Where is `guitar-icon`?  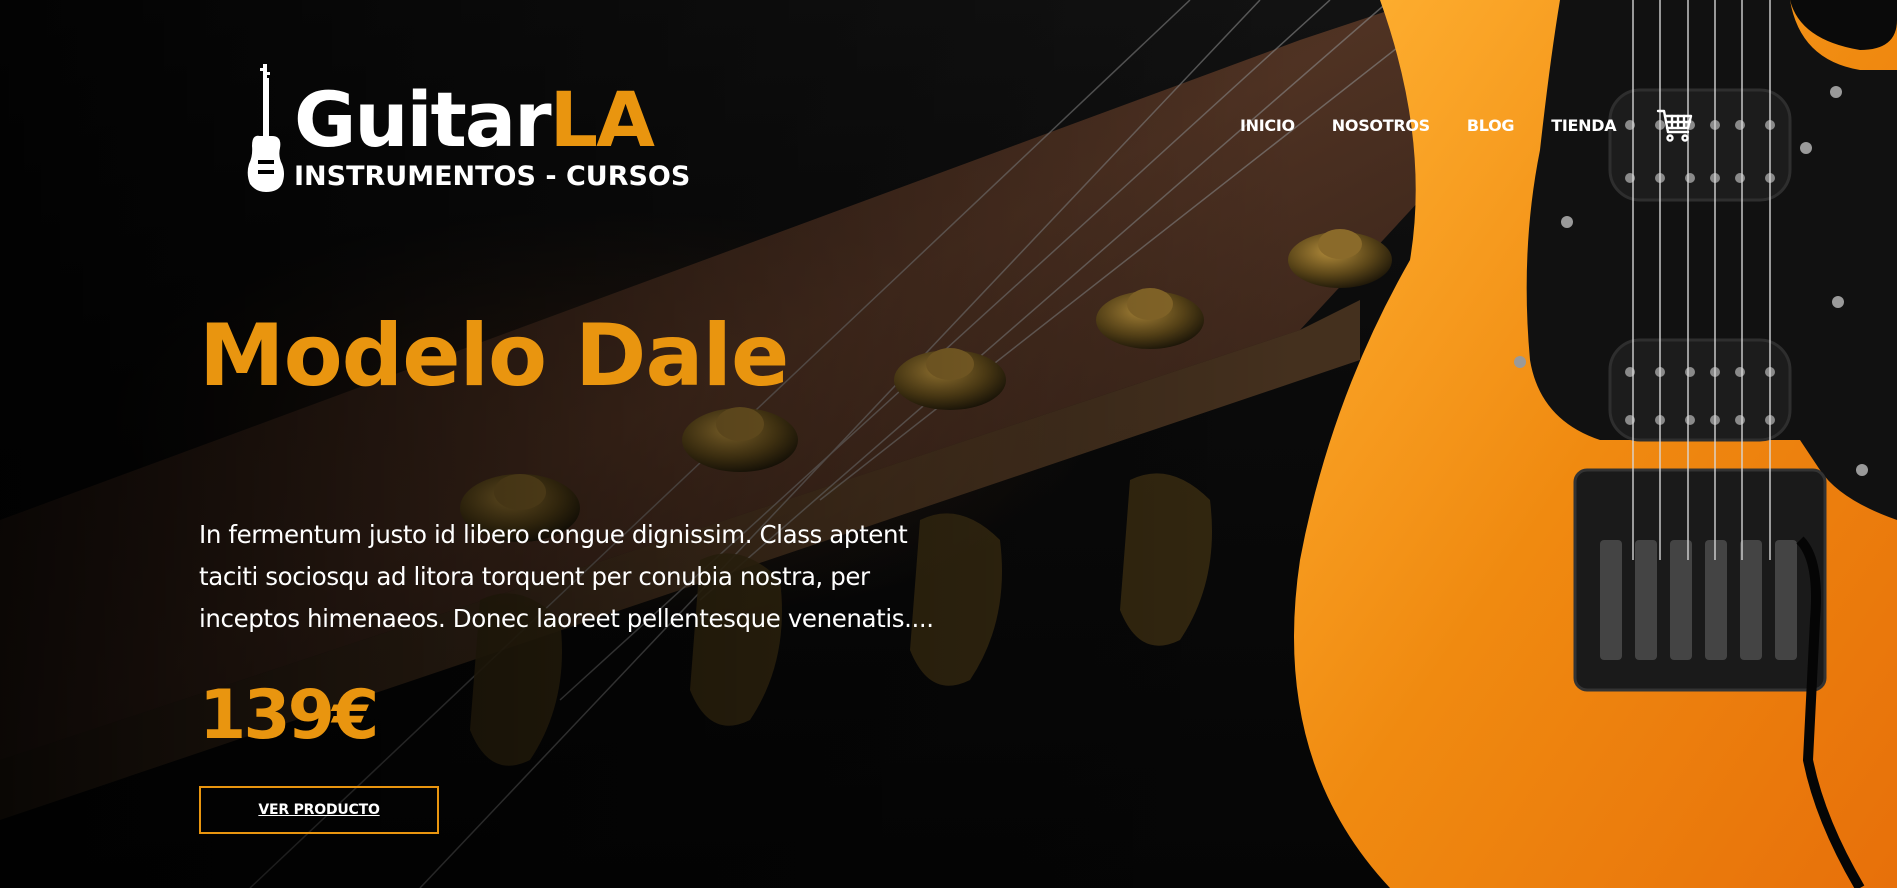
guitar-icon is located at coordinates (265, 128).